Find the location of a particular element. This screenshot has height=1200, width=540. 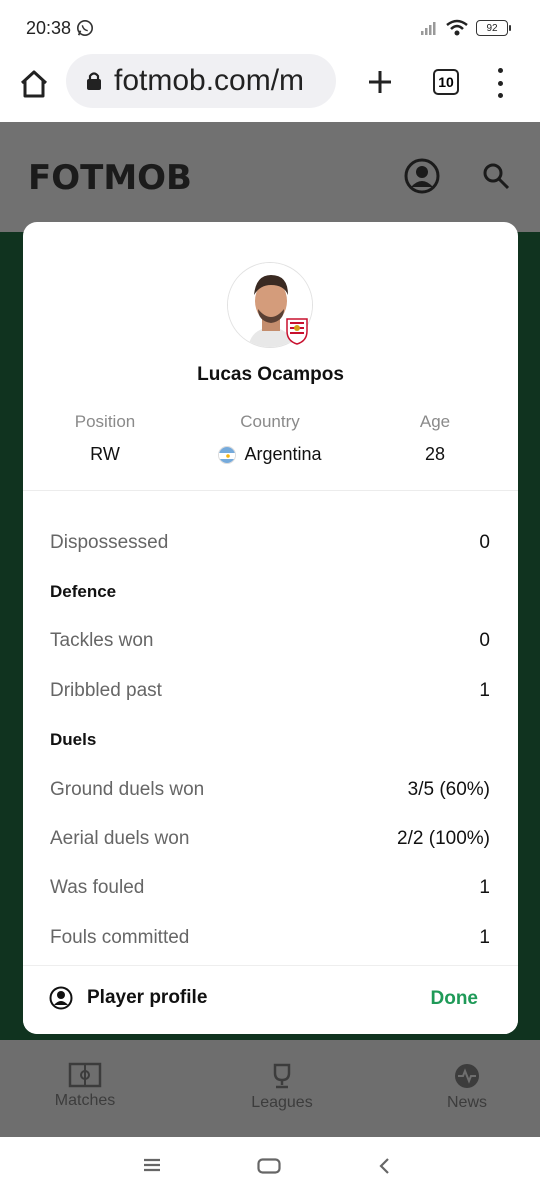

stat-section-header: Duels is located at coordinates (270, 740).